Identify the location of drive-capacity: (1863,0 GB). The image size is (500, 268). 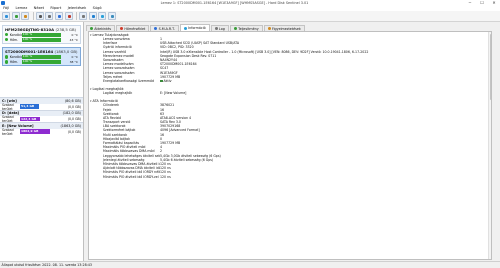
(66, 52).